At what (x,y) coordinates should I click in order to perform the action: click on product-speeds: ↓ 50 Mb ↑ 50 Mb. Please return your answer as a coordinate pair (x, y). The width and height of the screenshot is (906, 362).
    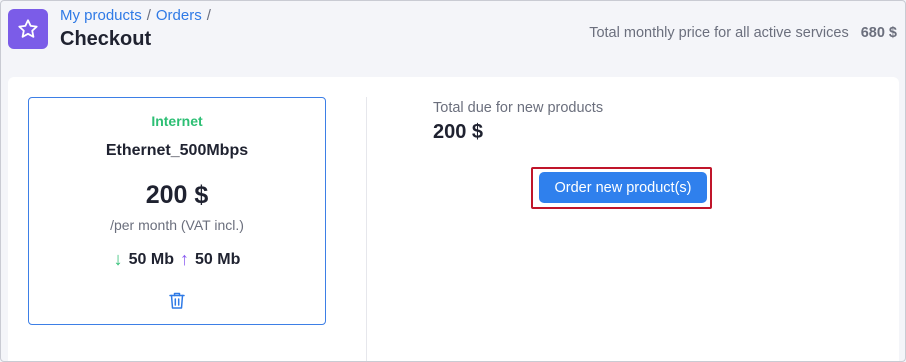
    Looking at the image, I should click on (177, 259).